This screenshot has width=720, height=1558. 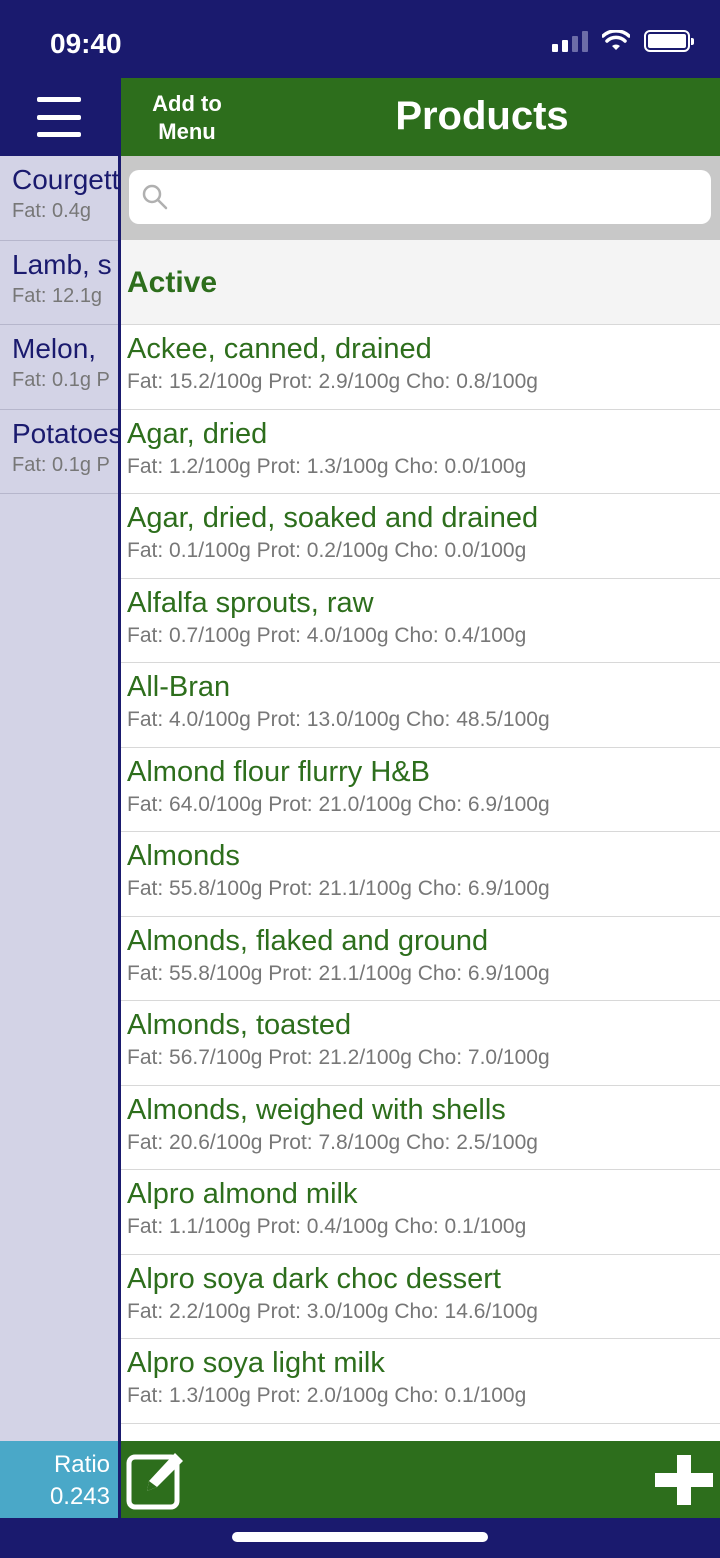 I want to click on status-bar: 09:40, so click(x=360, y=39).